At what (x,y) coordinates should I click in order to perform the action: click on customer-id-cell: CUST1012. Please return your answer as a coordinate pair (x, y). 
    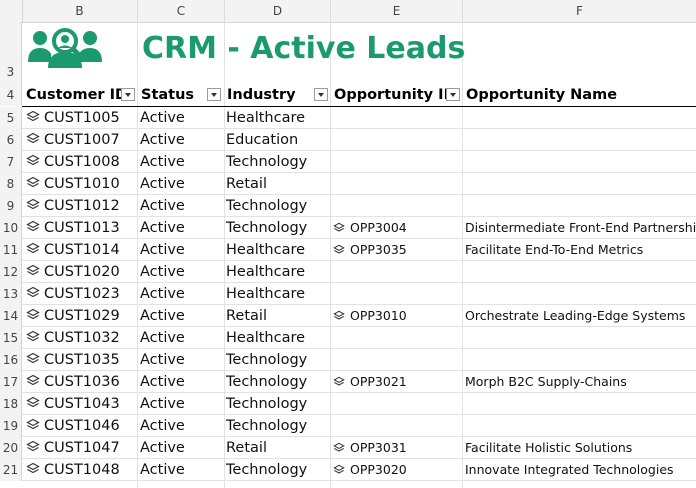
    Looking at the image, I should click on (73, 206).